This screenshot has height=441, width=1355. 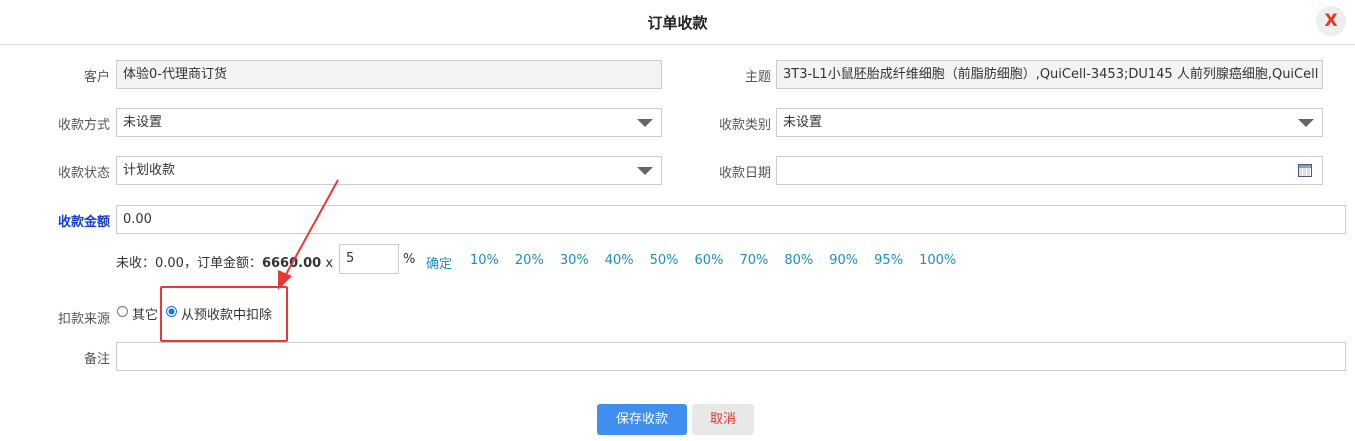 What do you see at coordinates (389, 122) in the screenshot?
I see `pay-method-select: 未设置` at bounding box center [389, 122].